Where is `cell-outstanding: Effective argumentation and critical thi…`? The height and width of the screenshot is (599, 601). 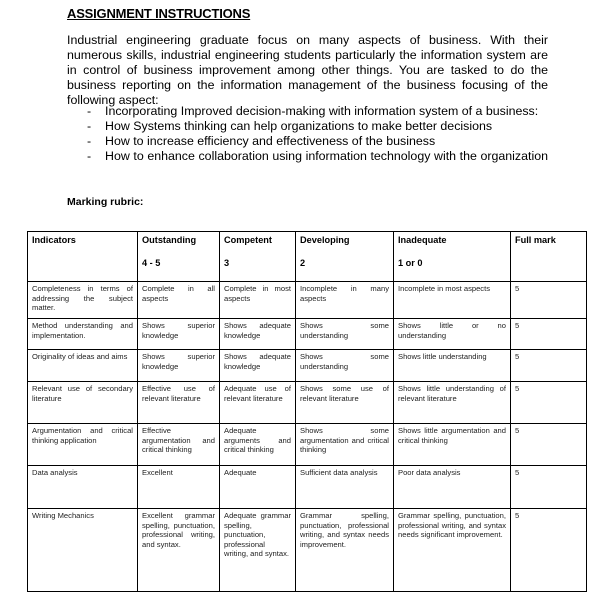 cell-outstanding: Effective argumentation and critical thi… is located at coordinates (178, 444).